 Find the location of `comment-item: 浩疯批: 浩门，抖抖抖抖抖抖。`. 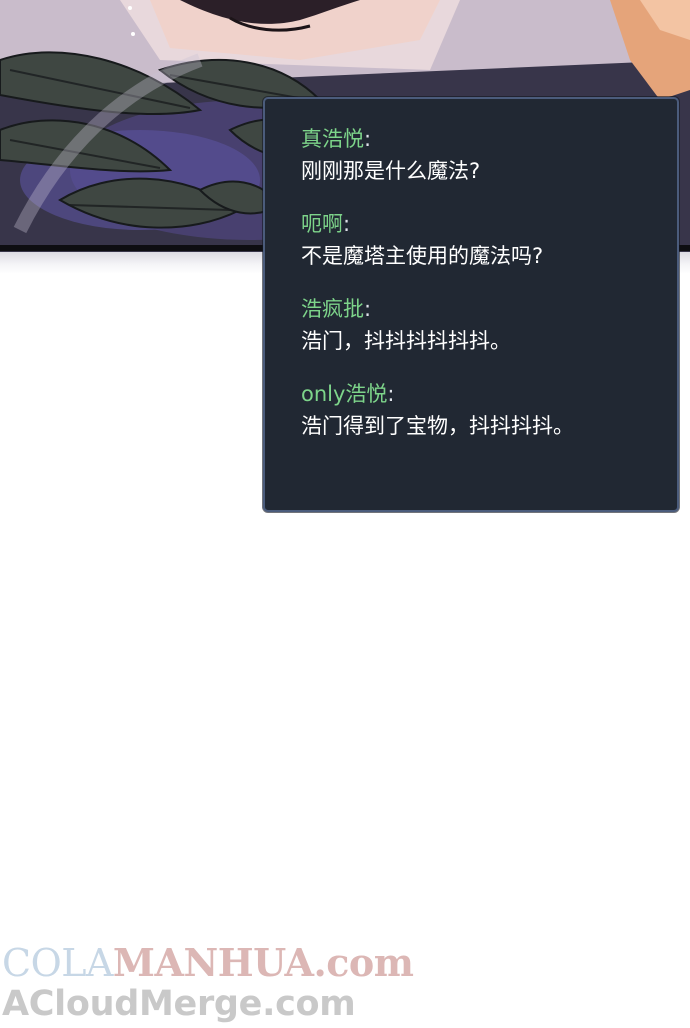

comment-item: 浩疯批: 浩门，抖抖抖抖抖抖。 is located at coordinates (482, 325).